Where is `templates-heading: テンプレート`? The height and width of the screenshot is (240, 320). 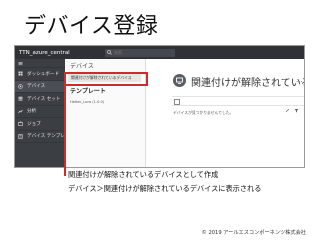 templates-heading: テンプレート is located at coordinates (88, 91).